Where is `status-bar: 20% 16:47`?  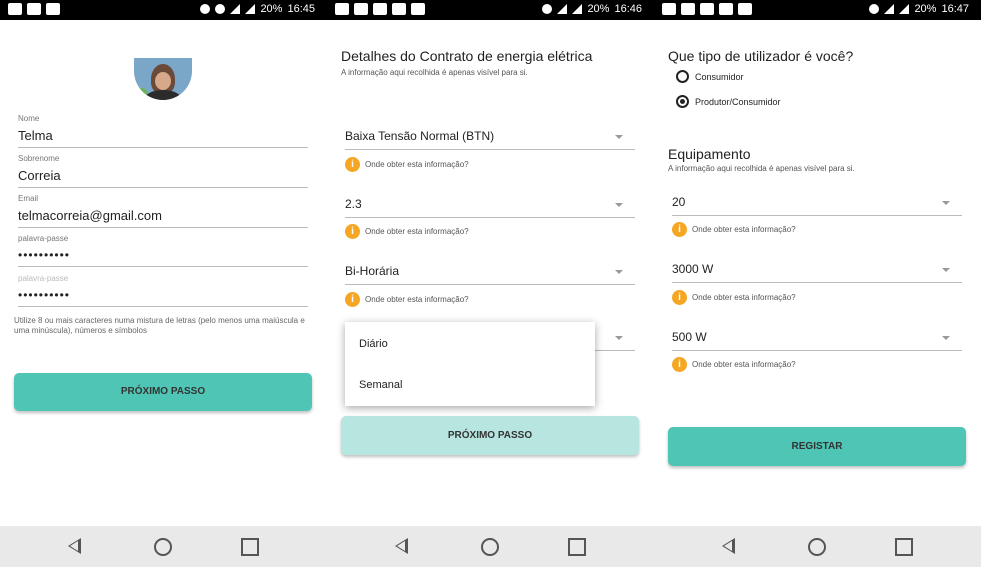
status-bar: 20% 16:47 is located at coordinates (817, 10).